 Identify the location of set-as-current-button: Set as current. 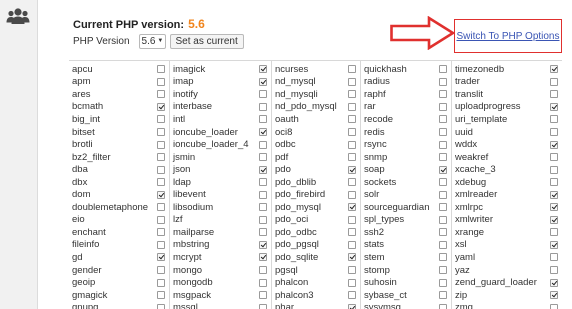
(206, 41).